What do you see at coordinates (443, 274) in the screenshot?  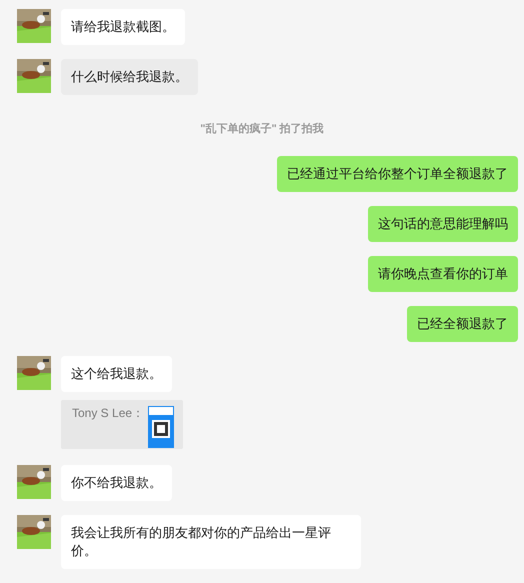 I see `message-bubble: 请你晚点查看你的订单` at bounding box center [443, 274].